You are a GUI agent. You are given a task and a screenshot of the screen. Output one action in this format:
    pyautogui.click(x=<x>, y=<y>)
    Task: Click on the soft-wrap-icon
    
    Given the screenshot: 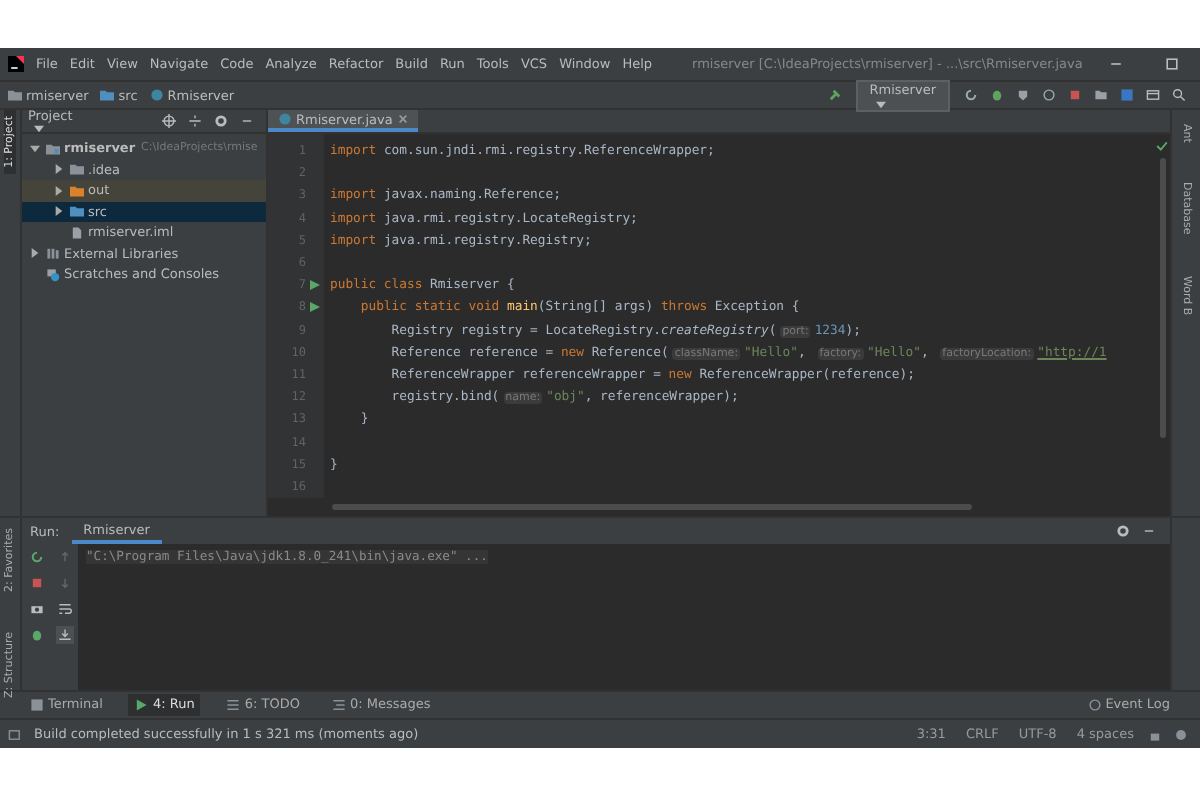 What is the action you would take?
    pyautogui.click(x=64, y=609)
    